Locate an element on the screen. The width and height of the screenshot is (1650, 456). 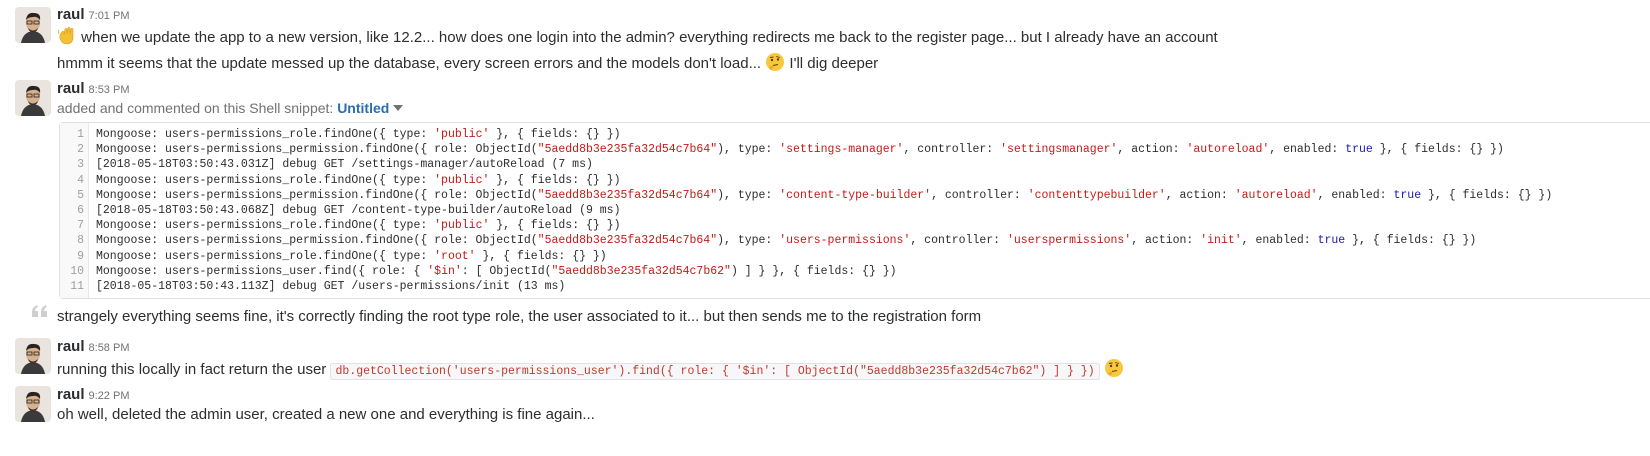
string-token: 'init' is located at coordinates (1221, 241).